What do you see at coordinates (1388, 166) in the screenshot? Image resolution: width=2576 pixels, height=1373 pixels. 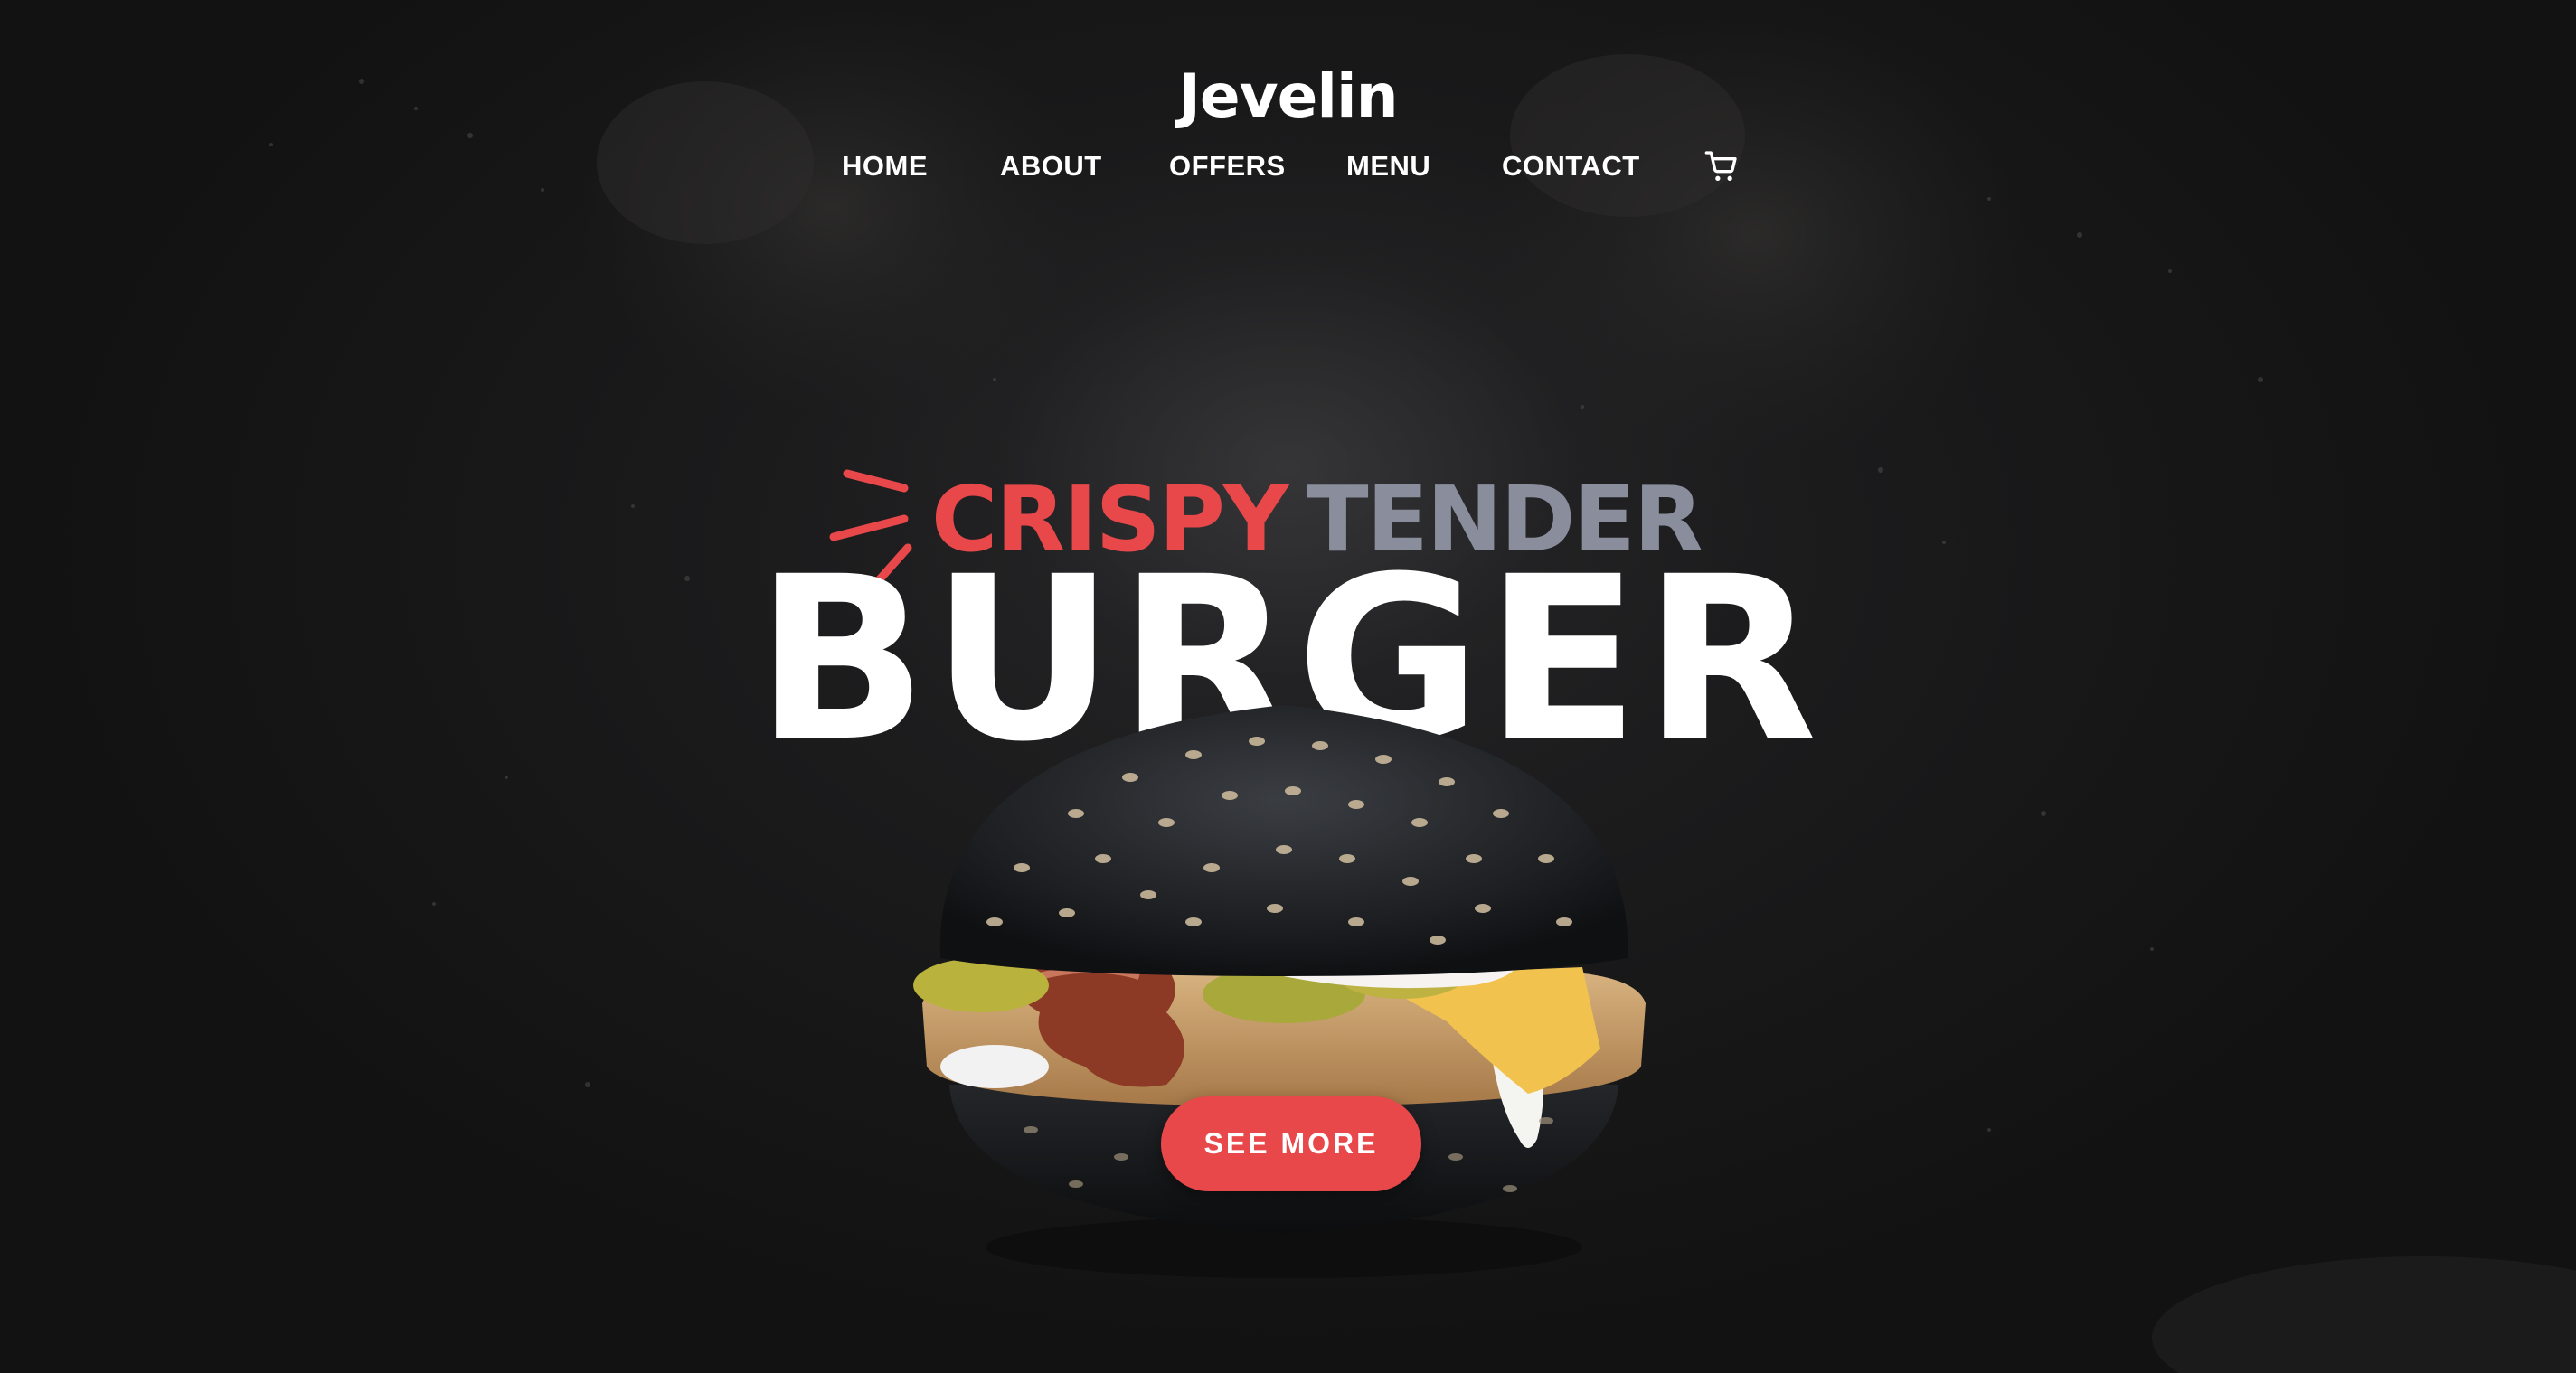 I see `nav-item-menu: MENU` at bounding box center [1388, 166].